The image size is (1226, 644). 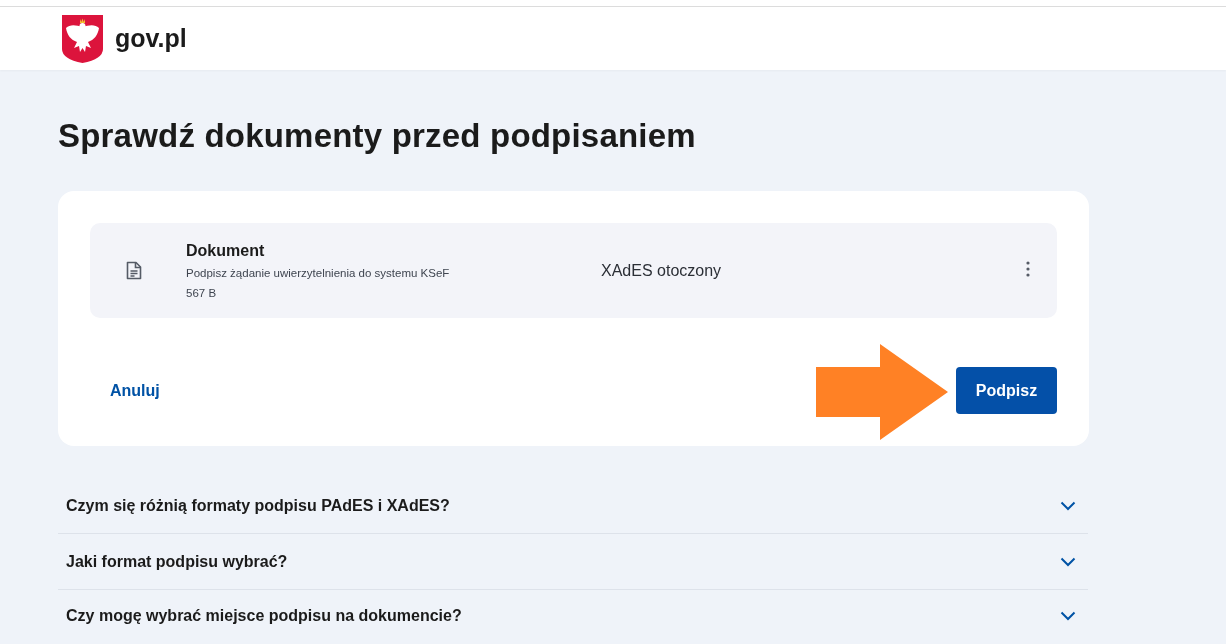 I want to click on faq-item: Czym się różnią formaty podpisu PAdES i XAdES?, so click(x=573, y=506).